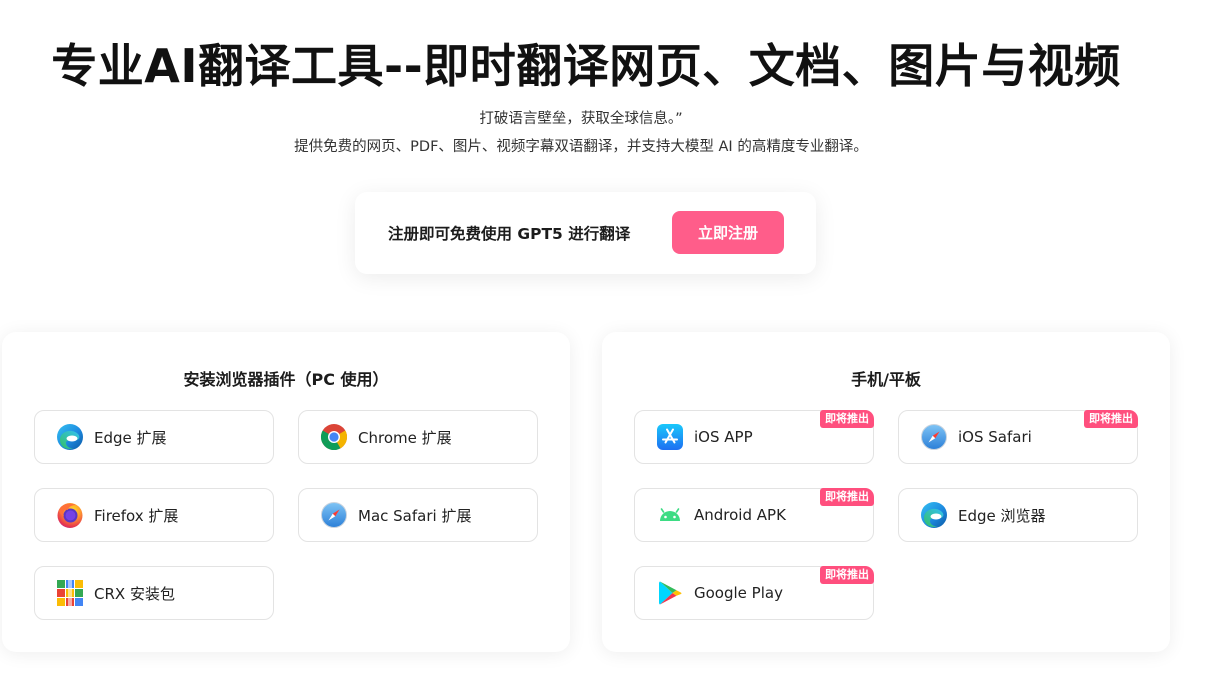 This screenshot has width=1219, height=678. I want to click on crx-package-label: CRX 安装包, so click(134, 593).